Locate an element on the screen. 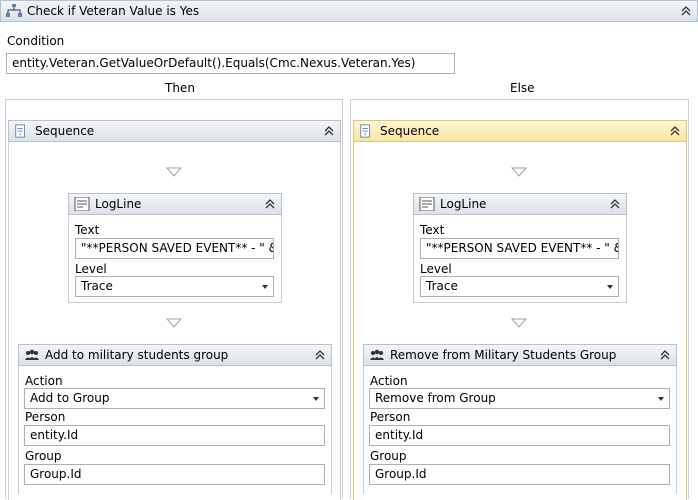 Image resolution: width=698 pixels, height=500 pixels. else-logline-header: LogLine is located at coordinates (520, 204).